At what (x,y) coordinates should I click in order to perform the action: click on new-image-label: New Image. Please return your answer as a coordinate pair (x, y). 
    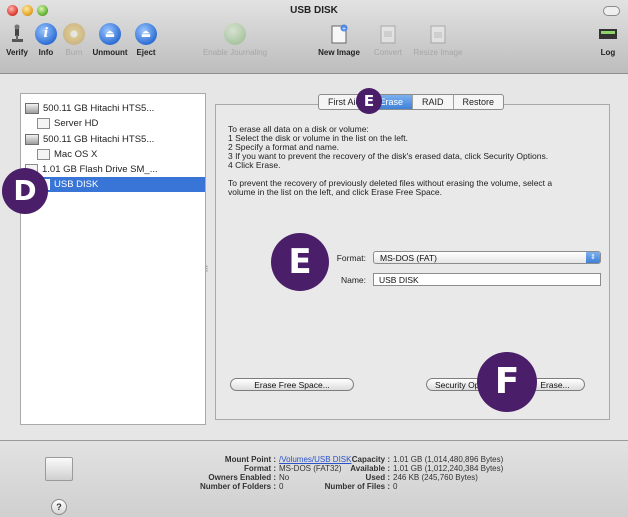
    Looking at the image, I should click on (339, 52).